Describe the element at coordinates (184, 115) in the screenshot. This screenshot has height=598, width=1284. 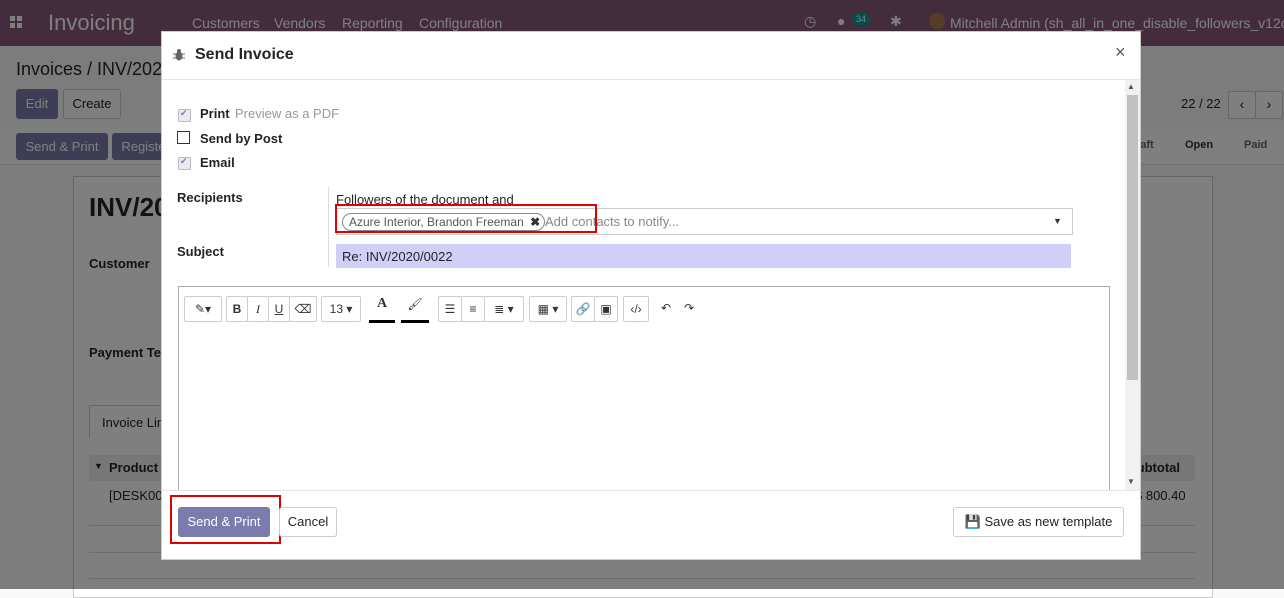
I see `print-checkbox` at that location.